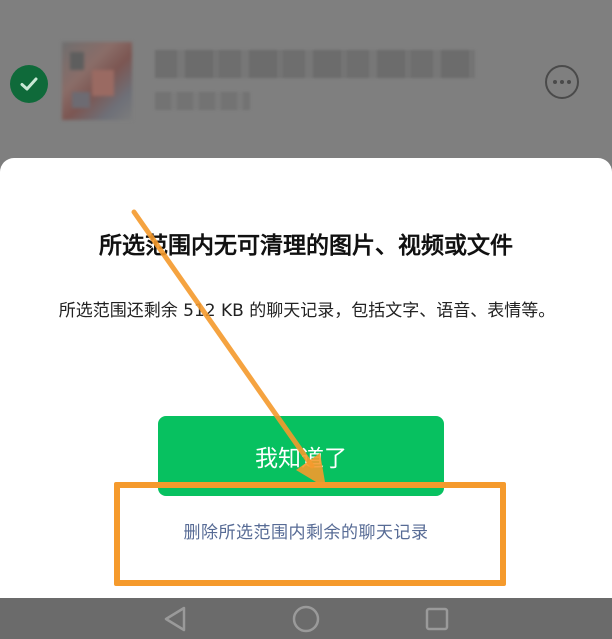 This screenshot has width=612, height=639. Describe the element at coordinates (97, 81) in the screenshot. I see `avatar` at that location.